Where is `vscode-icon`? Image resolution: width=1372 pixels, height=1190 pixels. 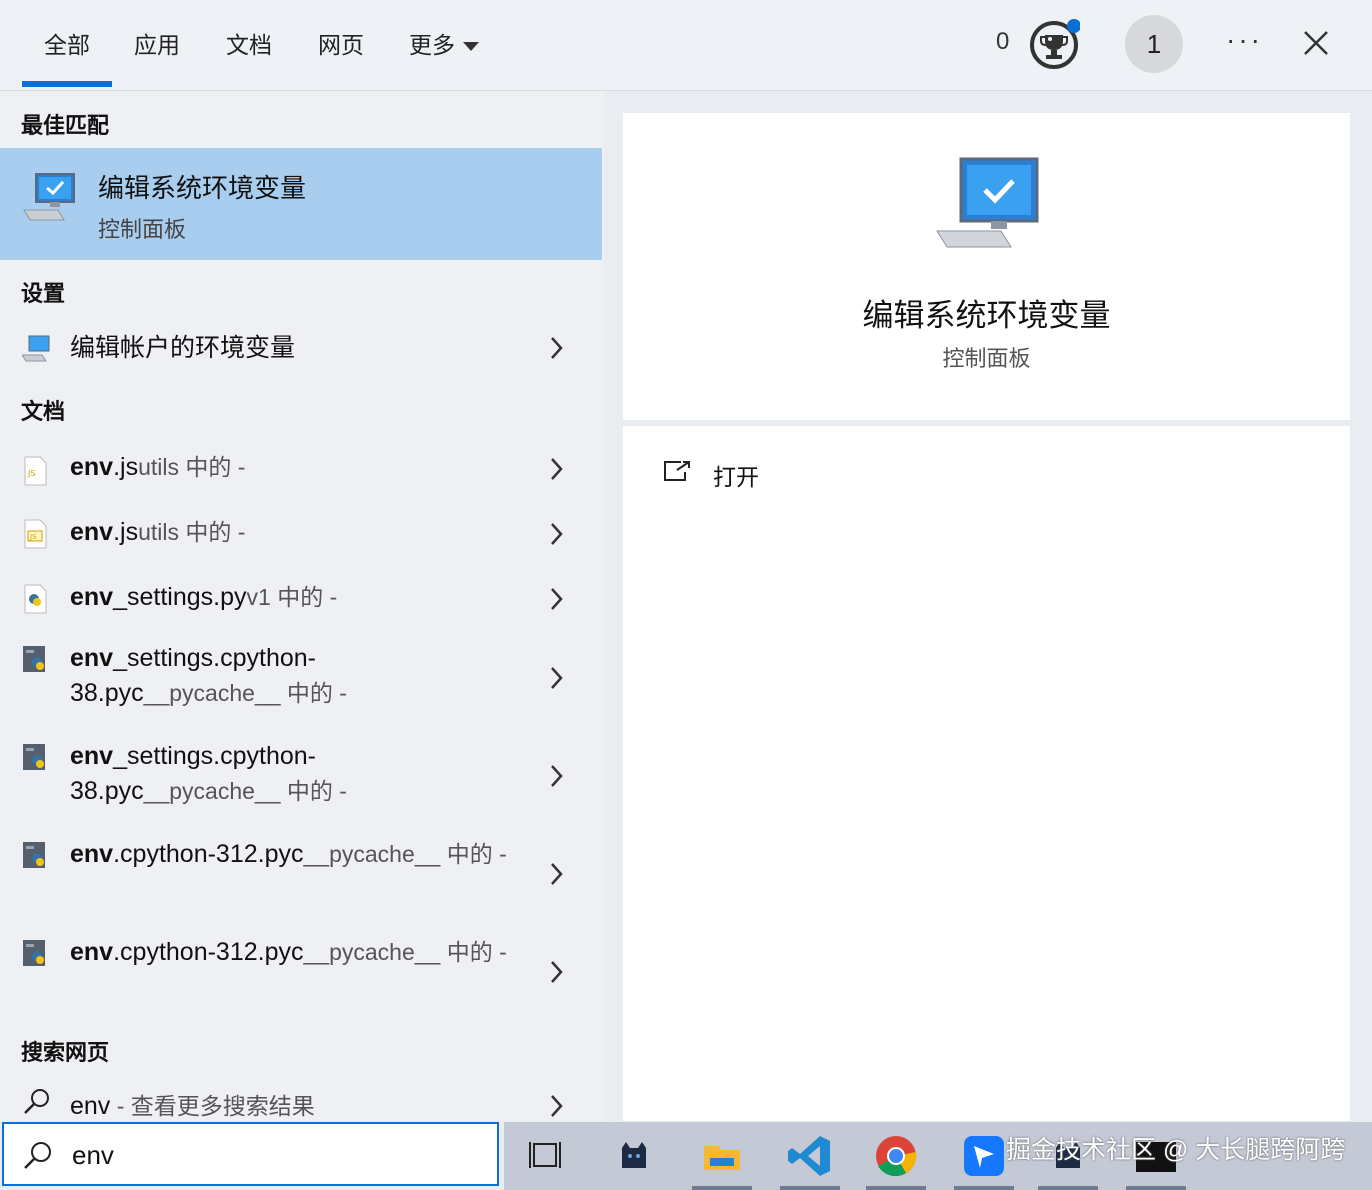
vscode-icon is located at coordinates (810, 1156).